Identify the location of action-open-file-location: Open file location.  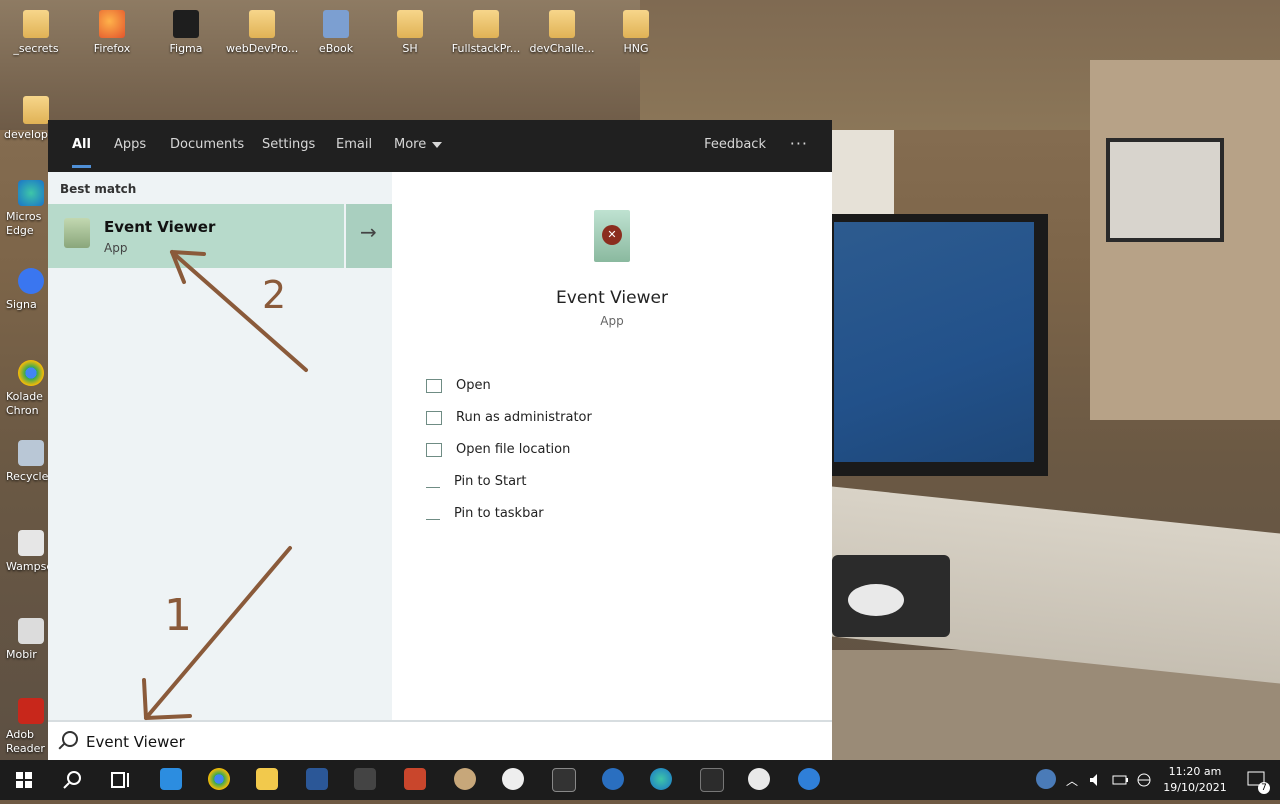
(498, 450).